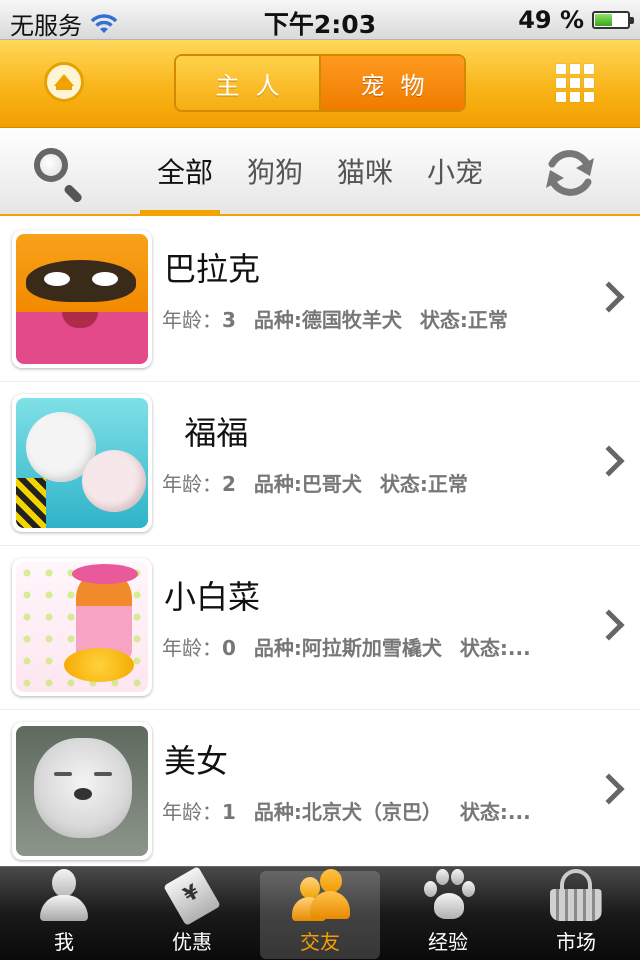  What do you see at coordinates (575, 83) in the screenshot?
I see `grid-menu-icon` at bounding box center [575, 83].